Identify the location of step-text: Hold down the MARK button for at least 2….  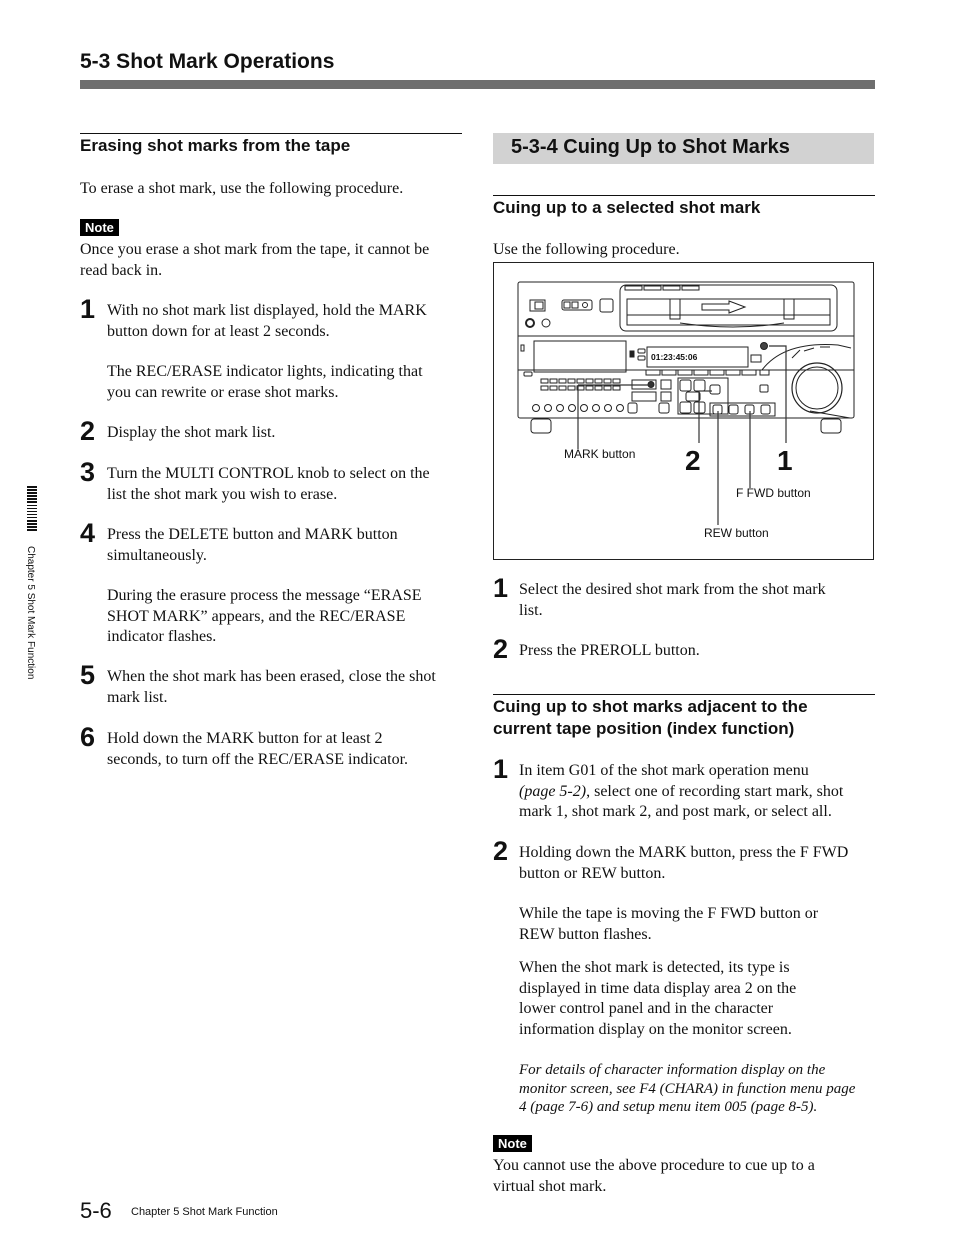
(285, 749).